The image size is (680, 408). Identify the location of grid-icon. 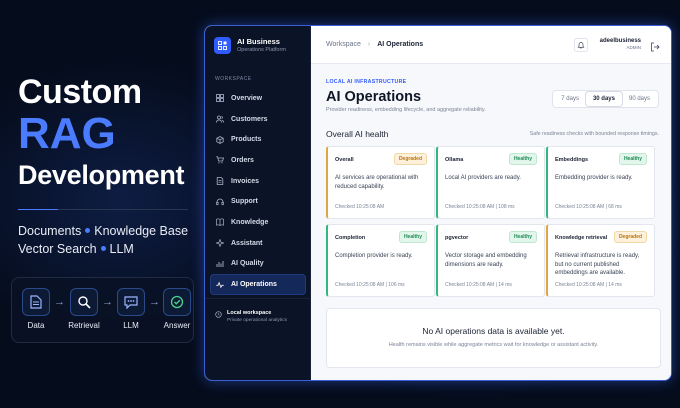
(220, 98).